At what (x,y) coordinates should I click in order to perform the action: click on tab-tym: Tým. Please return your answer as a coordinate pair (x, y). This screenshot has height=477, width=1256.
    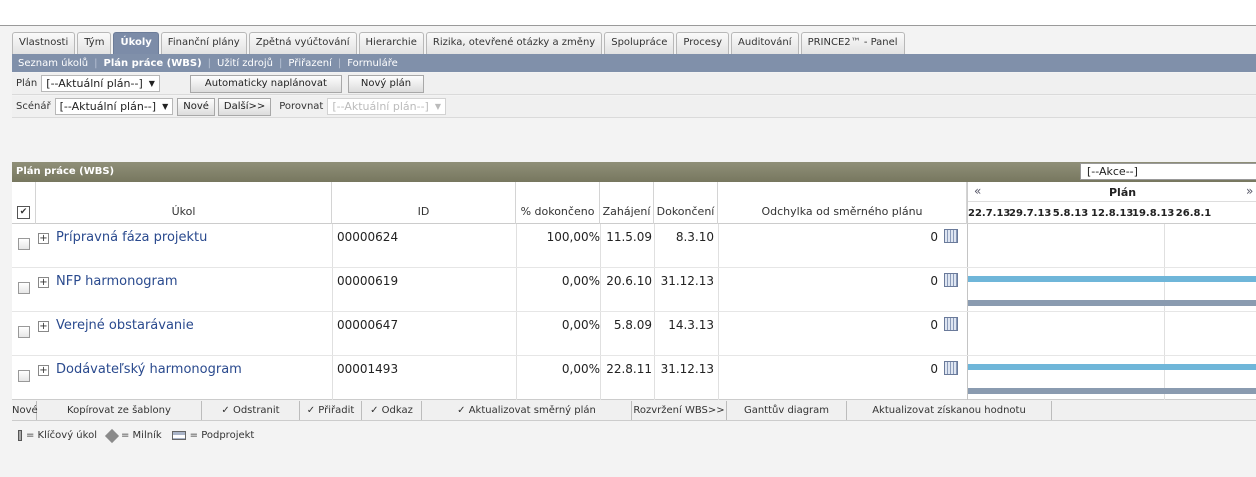
    Looking at the image, I should click on (94, 43).